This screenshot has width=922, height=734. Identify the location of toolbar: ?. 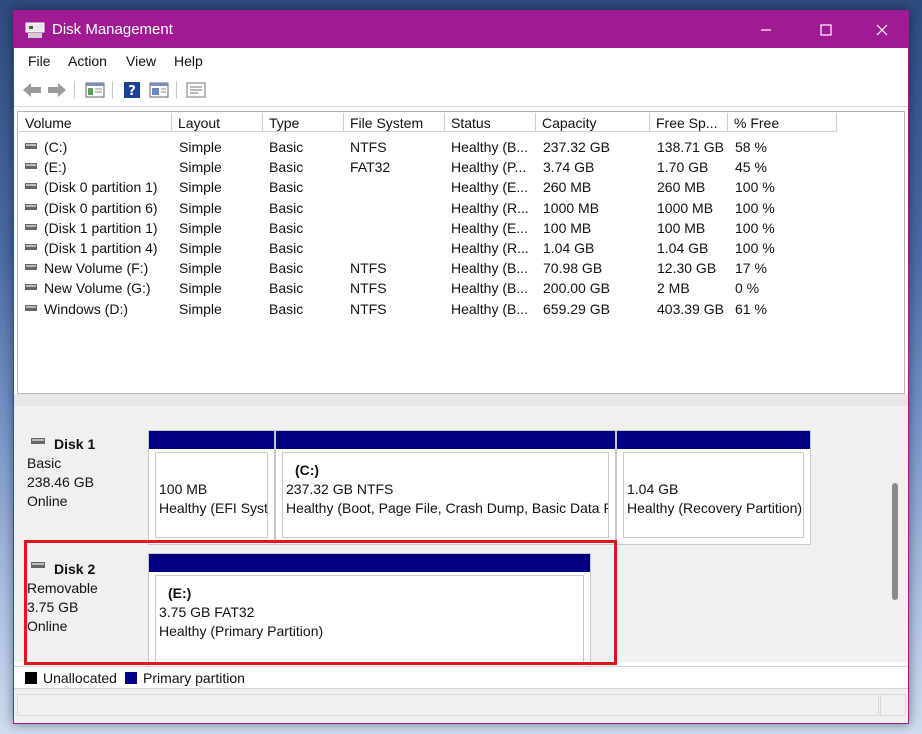
(461, 91).